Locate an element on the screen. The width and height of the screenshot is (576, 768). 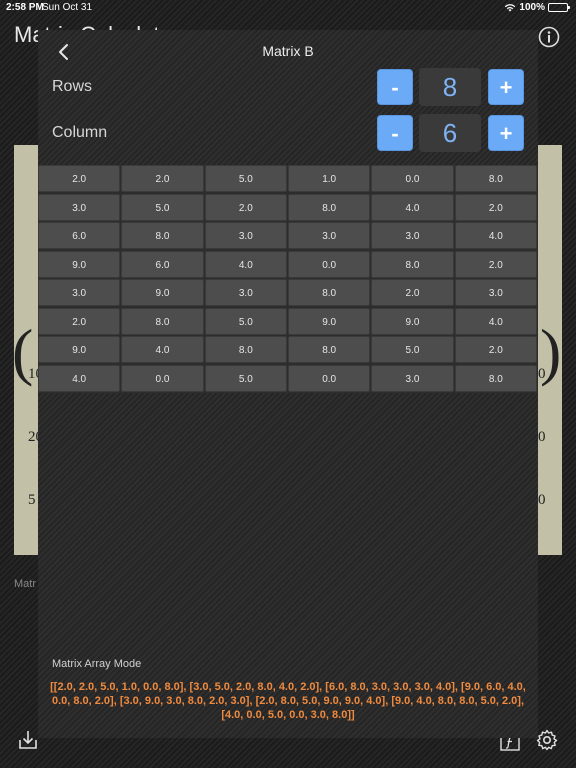
matrix-cell-r5-c1: 3.0 is located at coordinates (79, 292).